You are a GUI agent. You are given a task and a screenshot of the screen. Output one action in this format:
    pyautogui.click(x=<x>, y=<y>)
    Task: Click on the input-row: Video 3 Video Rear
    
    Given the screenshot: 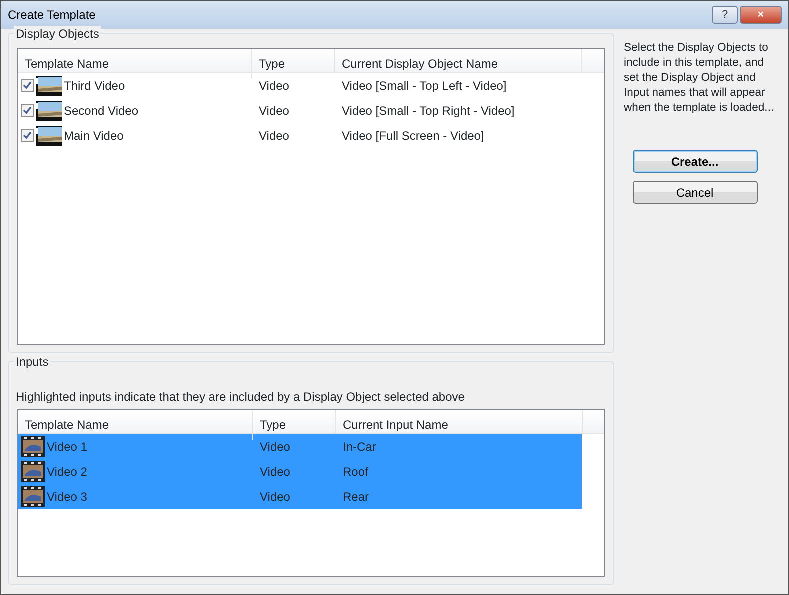 What is the action you would take?
    pyautogui.click(x=300, y=496)
    